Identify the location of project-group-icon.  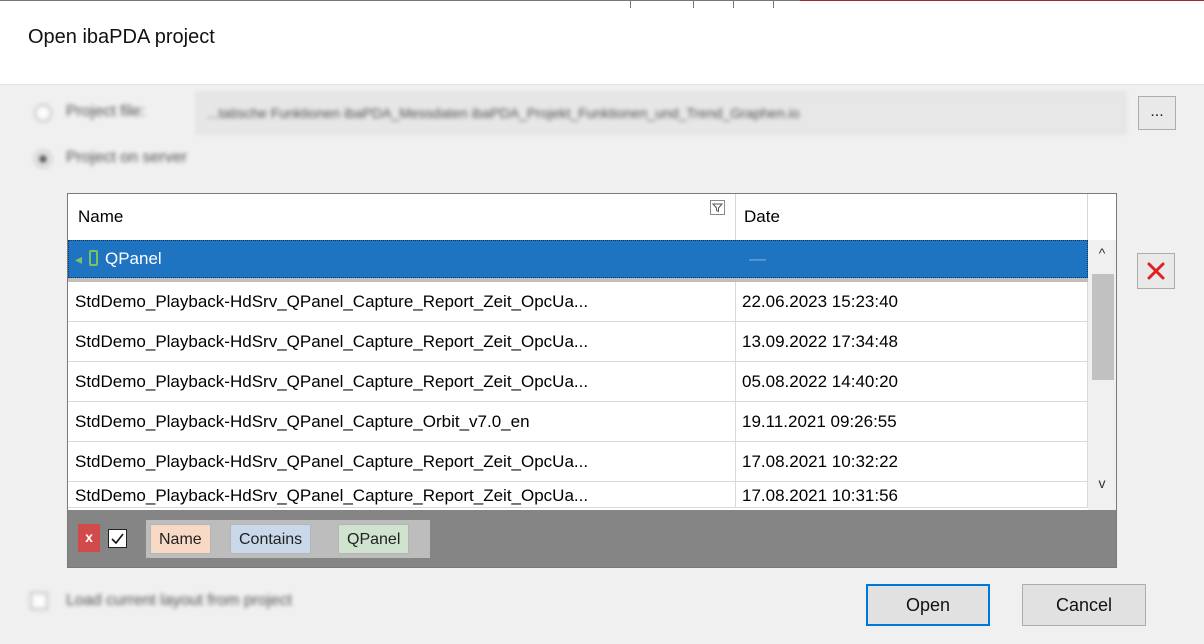
(93, 258).